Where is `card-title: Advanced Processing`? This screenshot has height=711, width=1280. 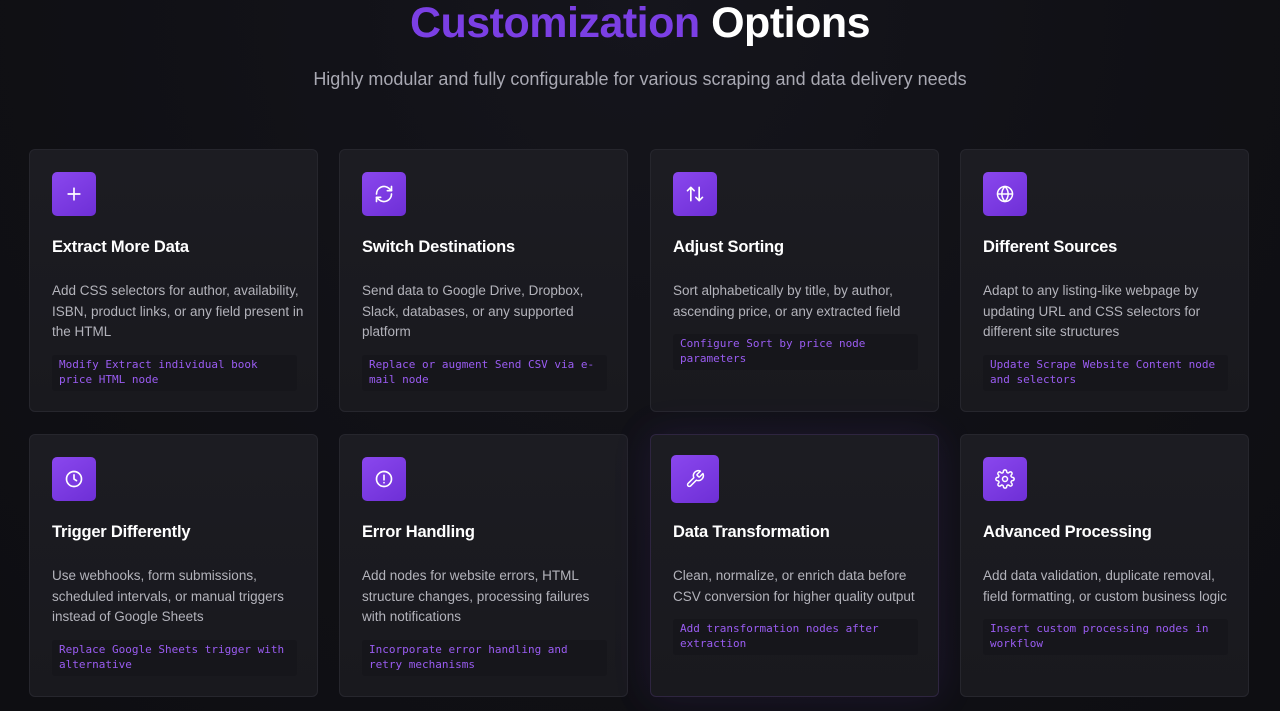
card-title: Advanced Processing is located at coordinates (1067, 532).